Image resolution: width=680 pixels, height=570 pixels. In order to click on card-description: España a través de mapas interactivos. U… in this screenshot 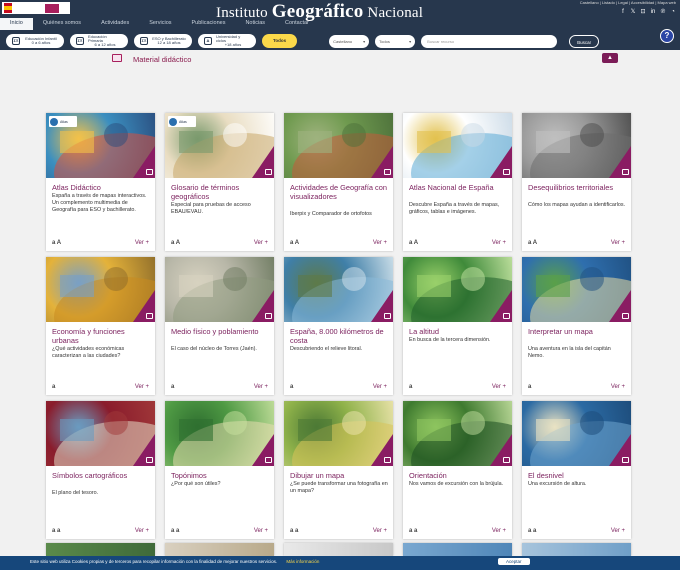, I will do `click(99, 203)`.